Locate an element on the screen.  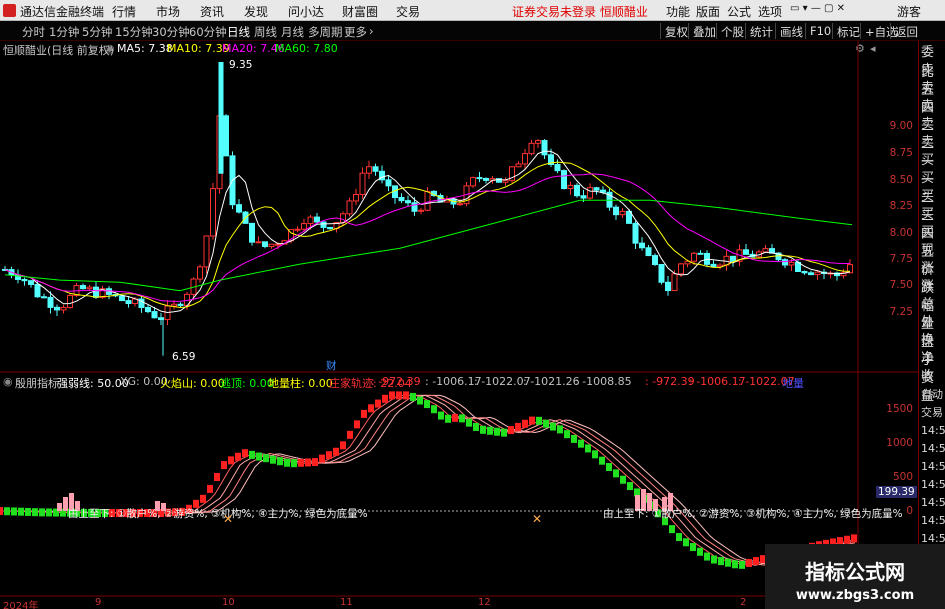
indicator-field: 地量 is located at coordinates (793, 383).